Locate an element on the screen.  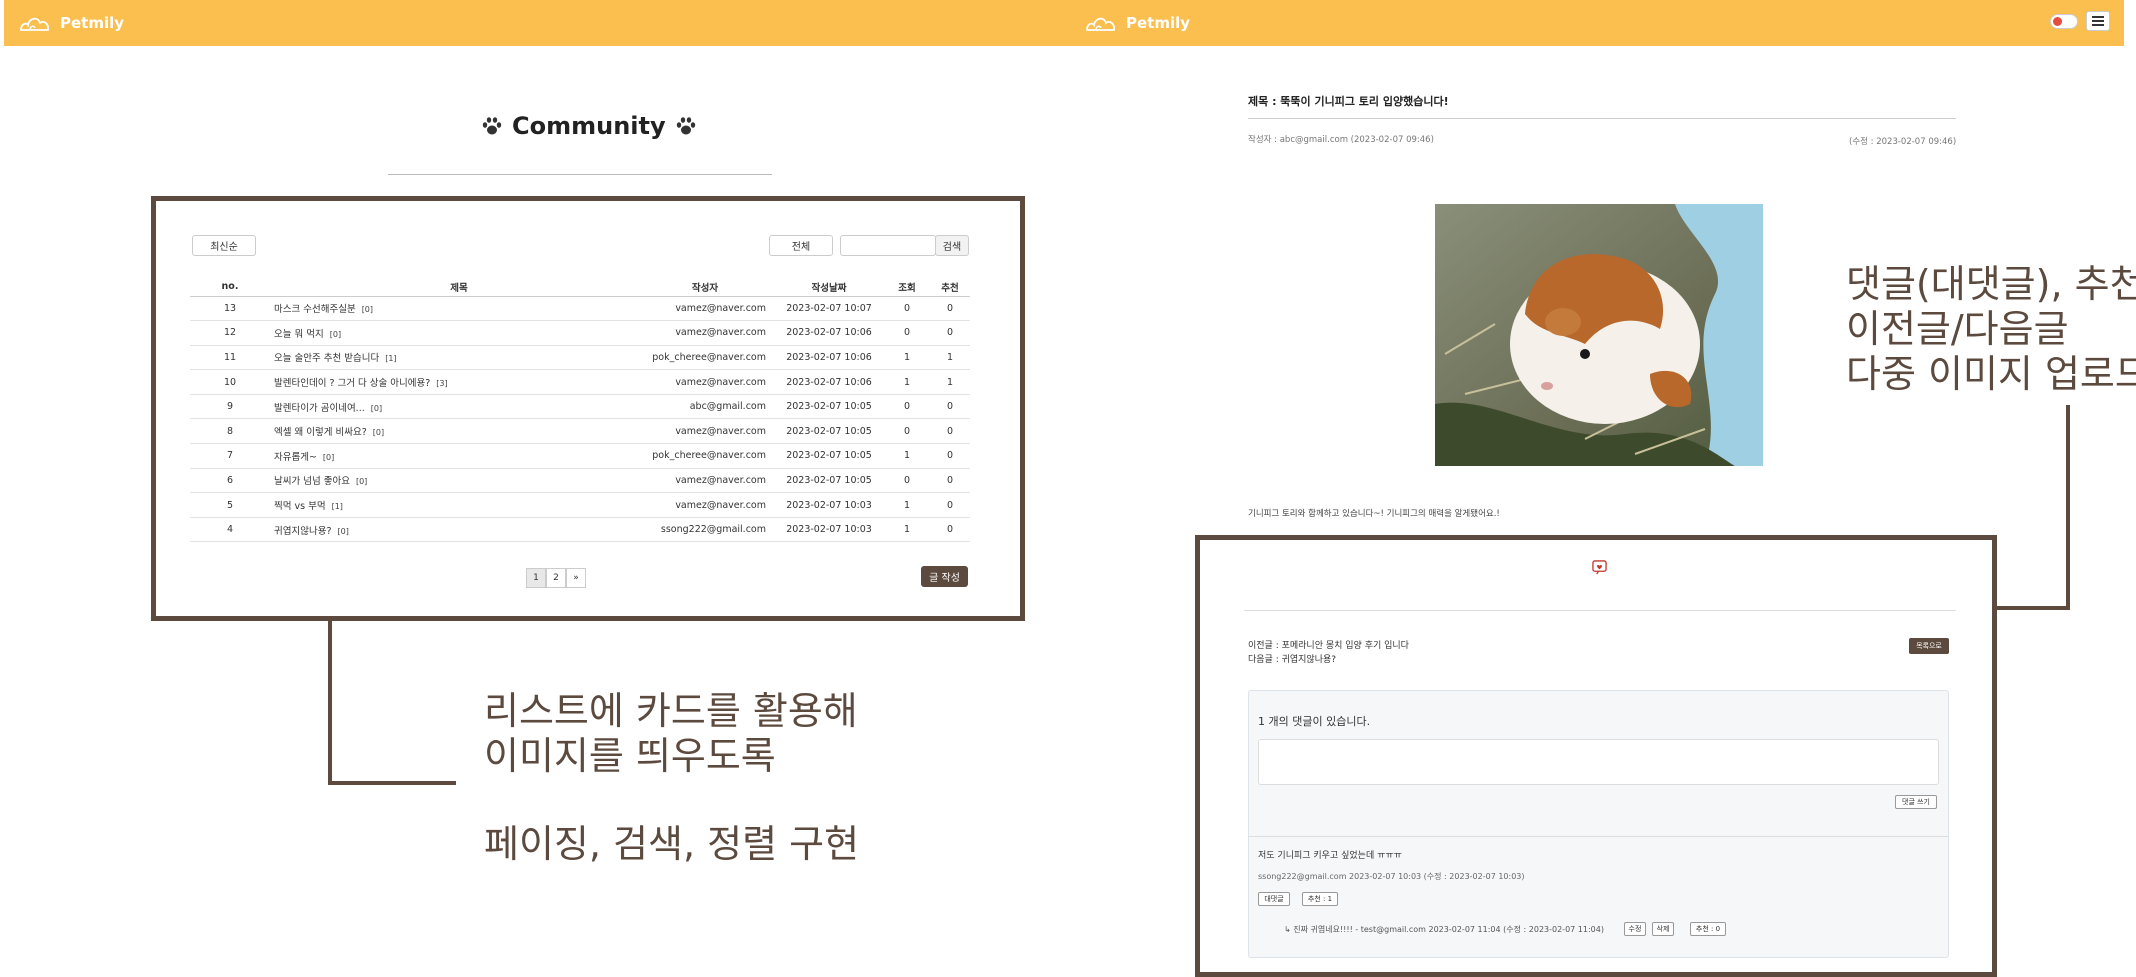
recommend-divider is located at coordinates (1600, 610).